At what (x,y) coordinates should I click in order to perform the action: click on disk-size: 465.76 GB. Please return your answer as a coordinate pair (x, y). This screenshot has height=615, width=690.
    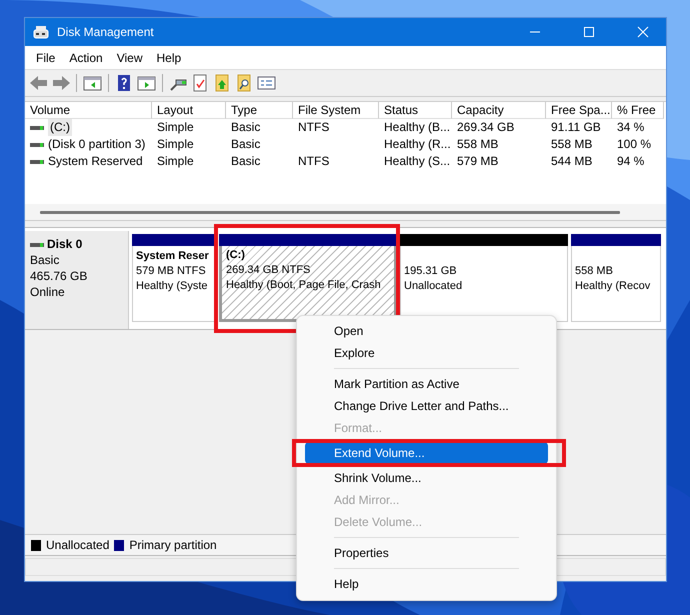
    Looking at the image, I should click on (59, 276).